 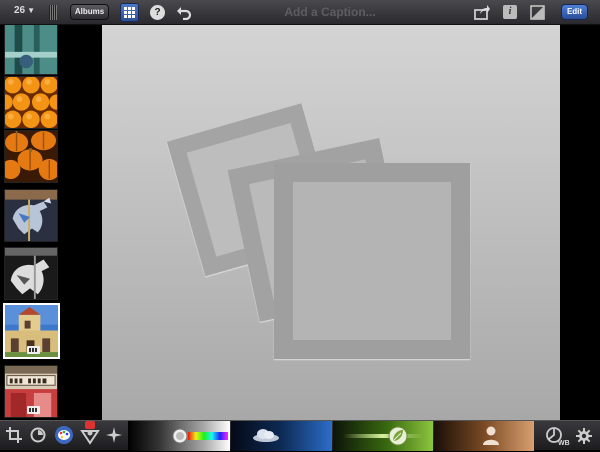 What do you see at coordinates (580, 222) in the screenshot?
I see `canvas-margin-right` at bounding box center [580, 222].